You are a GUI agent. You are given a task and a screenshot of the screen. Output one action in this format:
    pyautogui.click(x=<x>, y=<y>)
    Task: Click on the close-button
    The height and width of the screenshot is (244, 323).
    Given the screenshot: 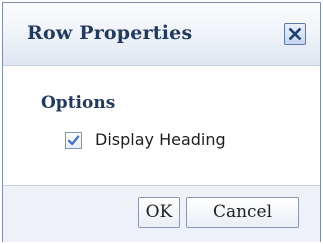 What is the action you would take?
    pyautogui.click(x=295, y=34)
    